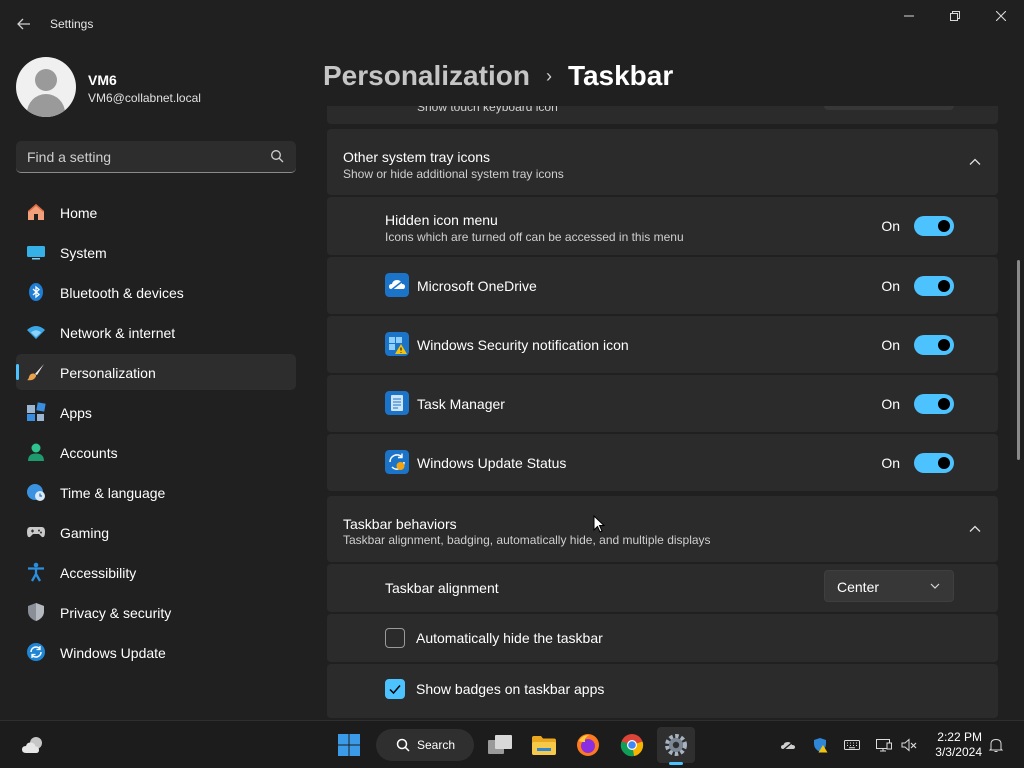  I want to click on task-manager-toggle, so click(934, 404).